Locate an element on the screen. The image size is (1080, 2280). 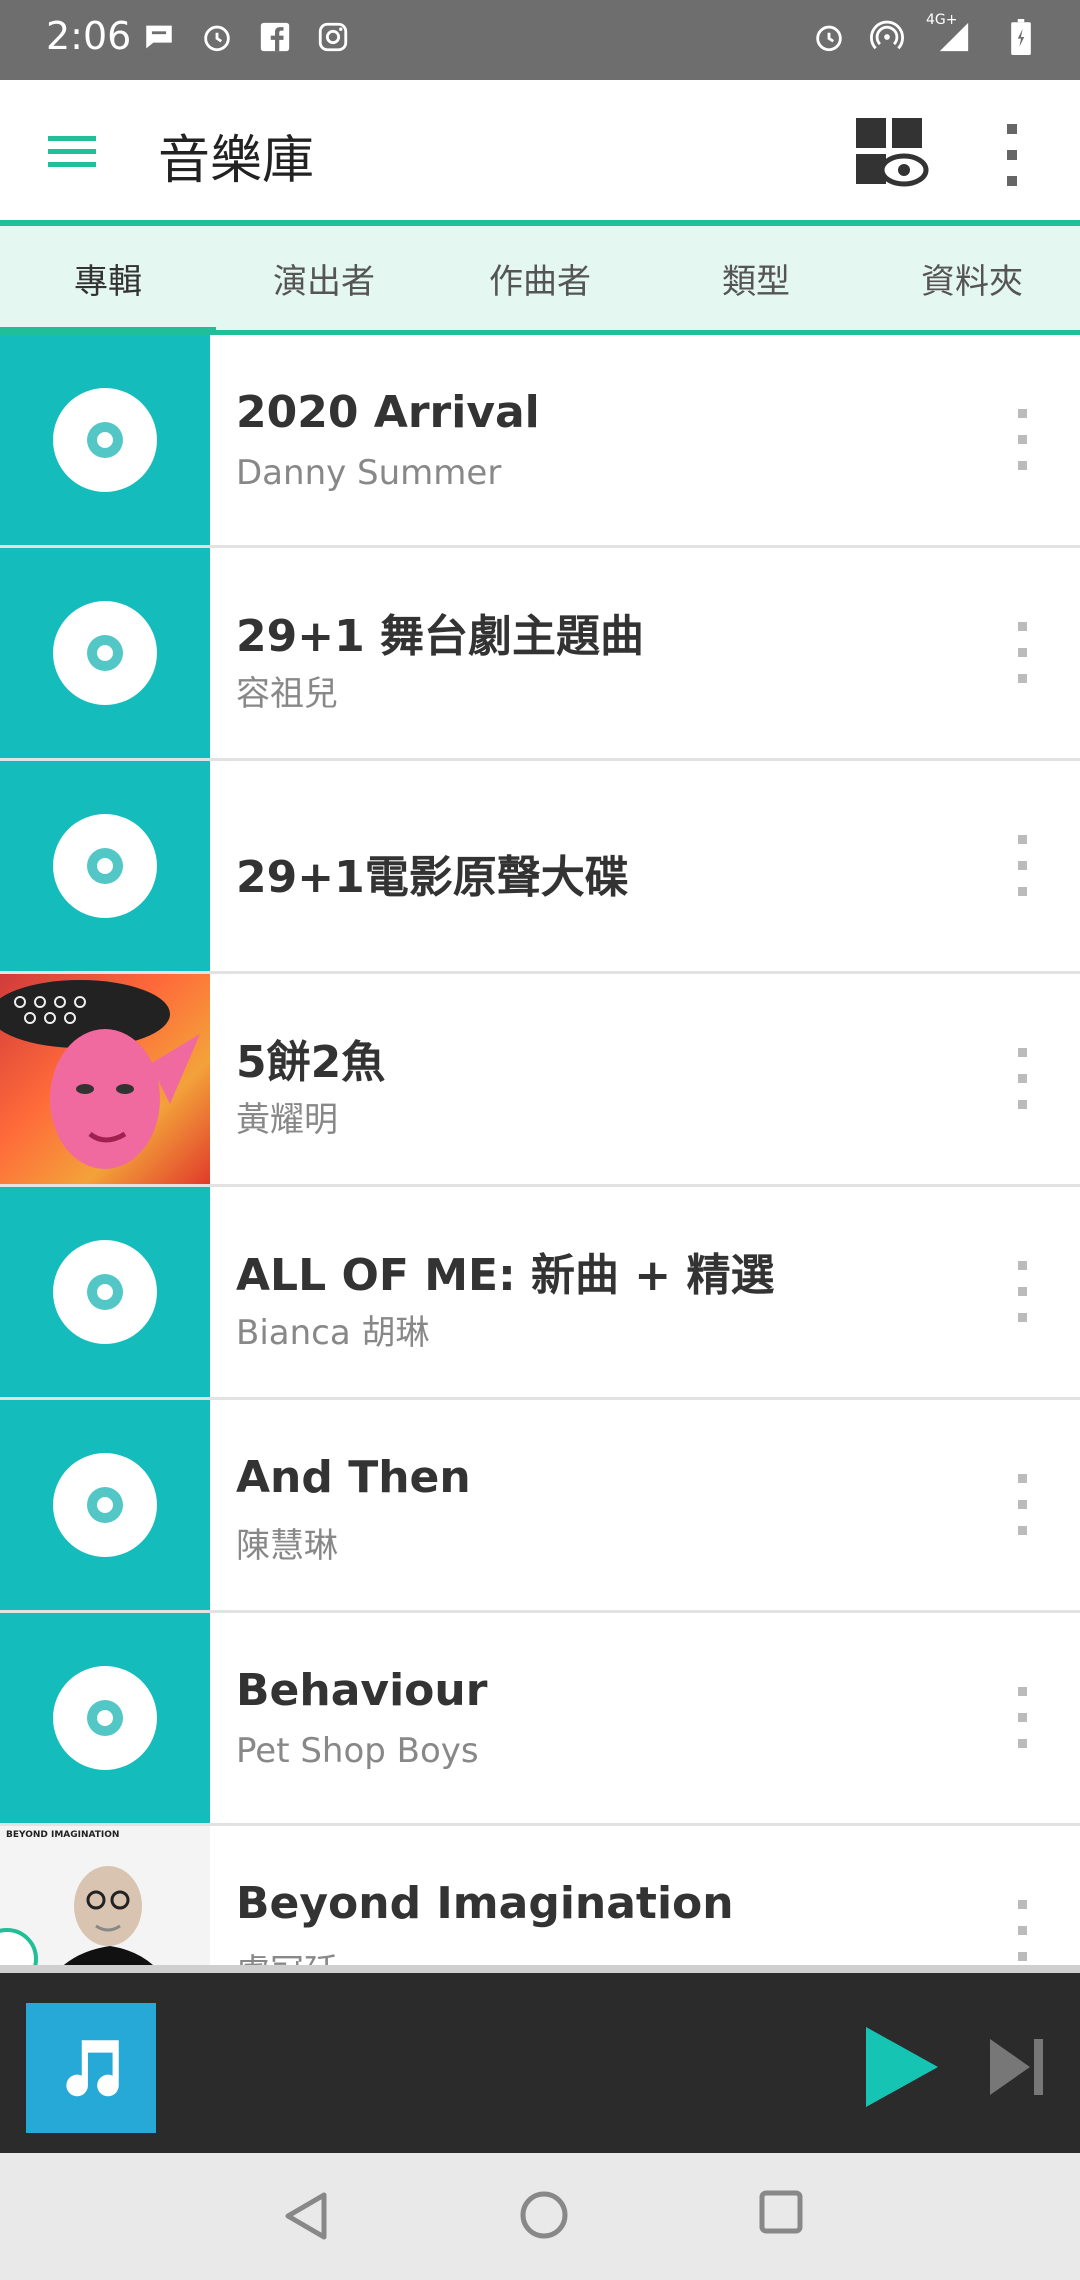
album-title: 2020 Arrival is located at coordinates (388, 412).